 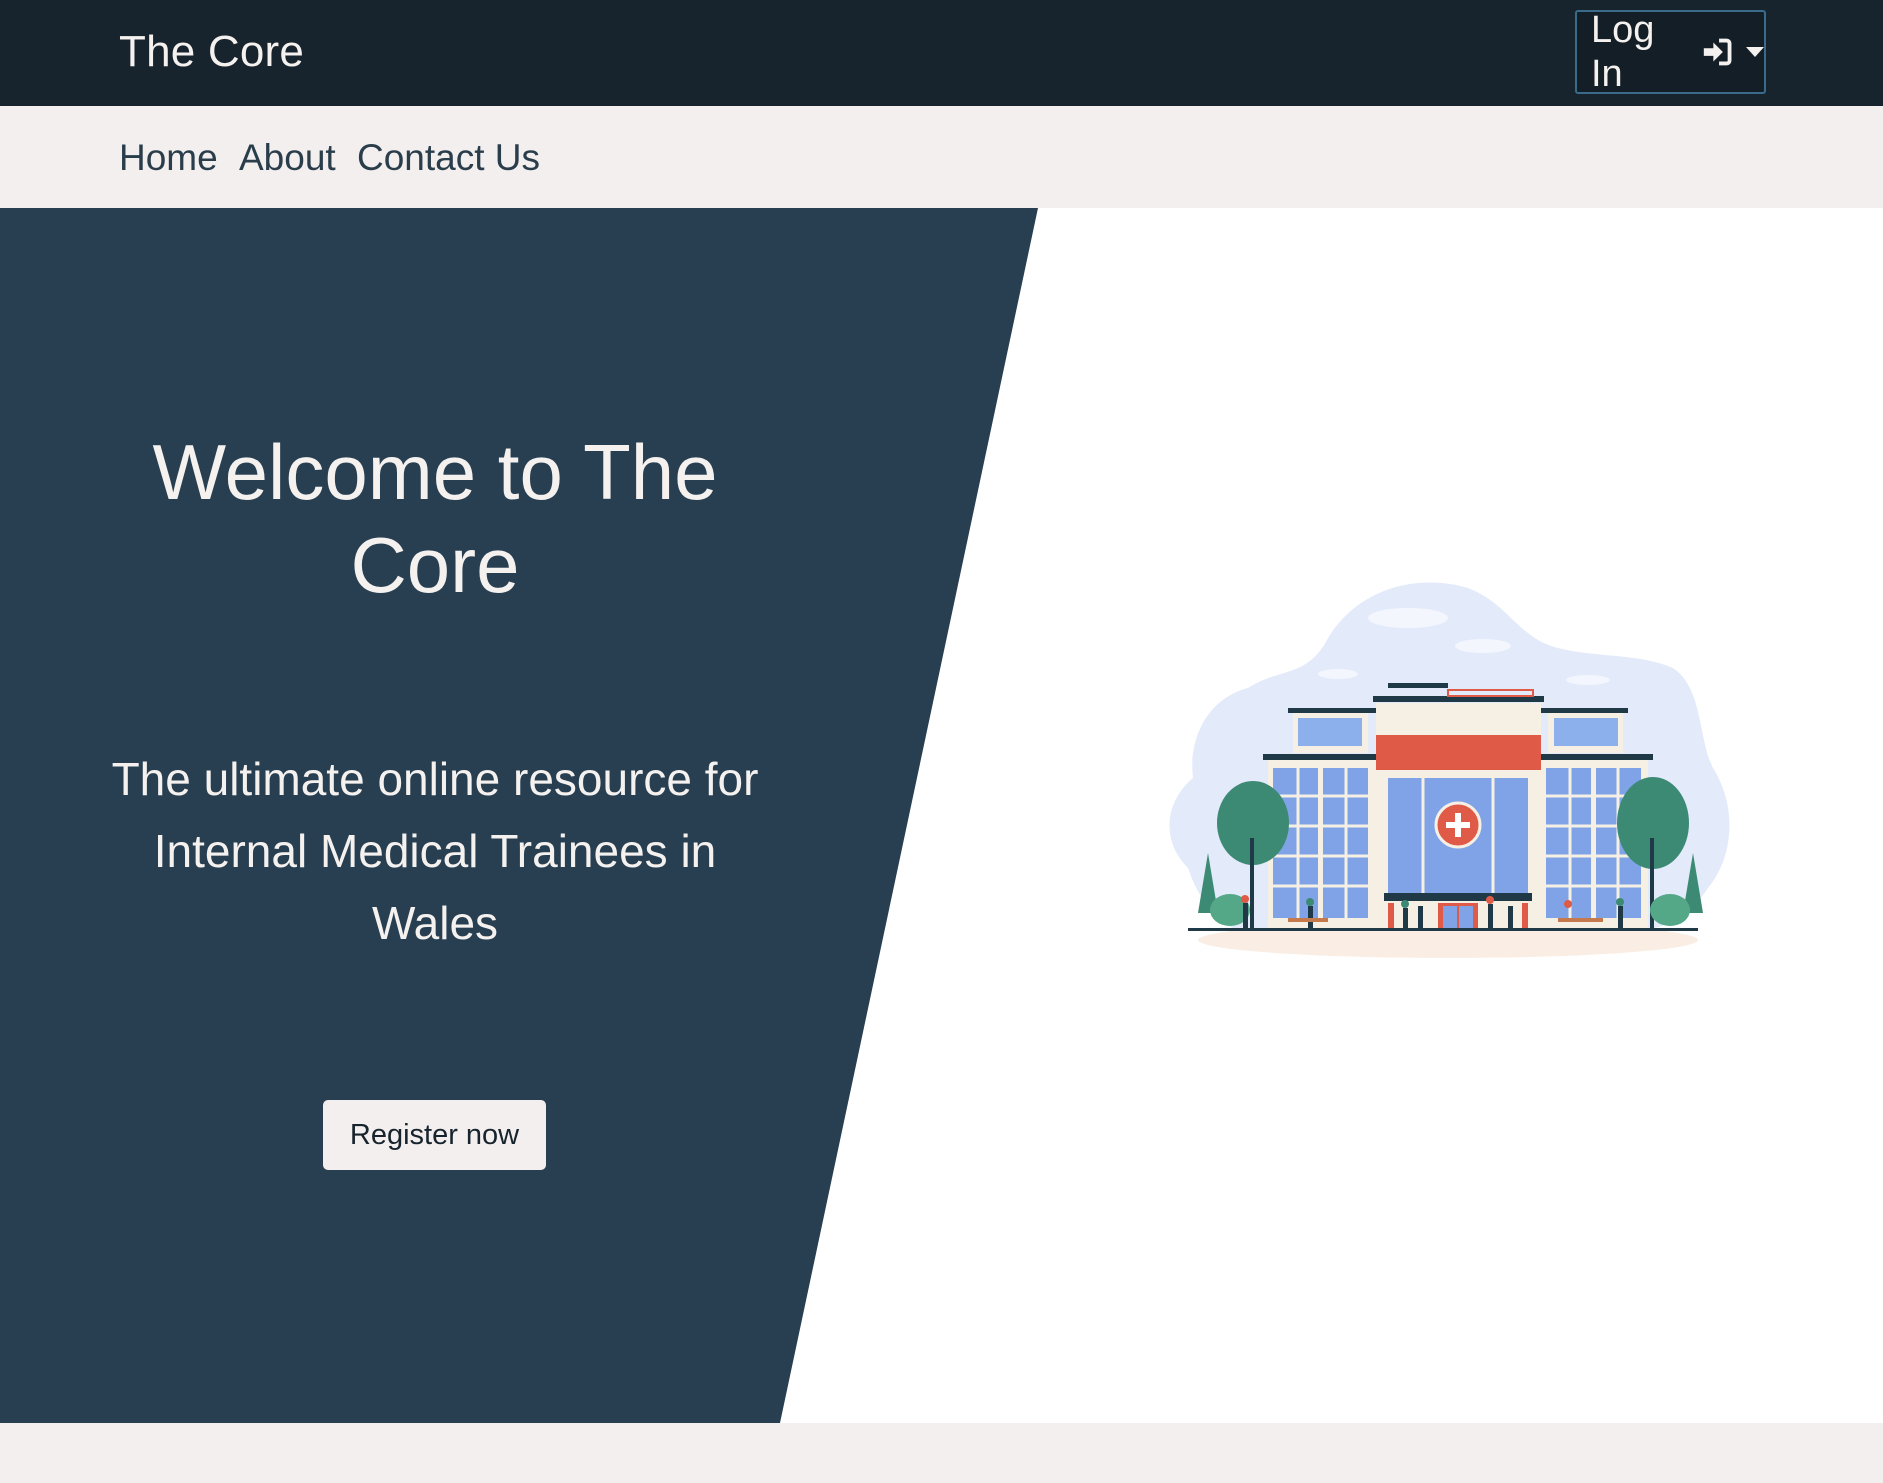 What do you see at coordinates (448, 158) in the screenshot?
I see `nav-item-contact-us: Contact Us` at bounding box center [448, 158].